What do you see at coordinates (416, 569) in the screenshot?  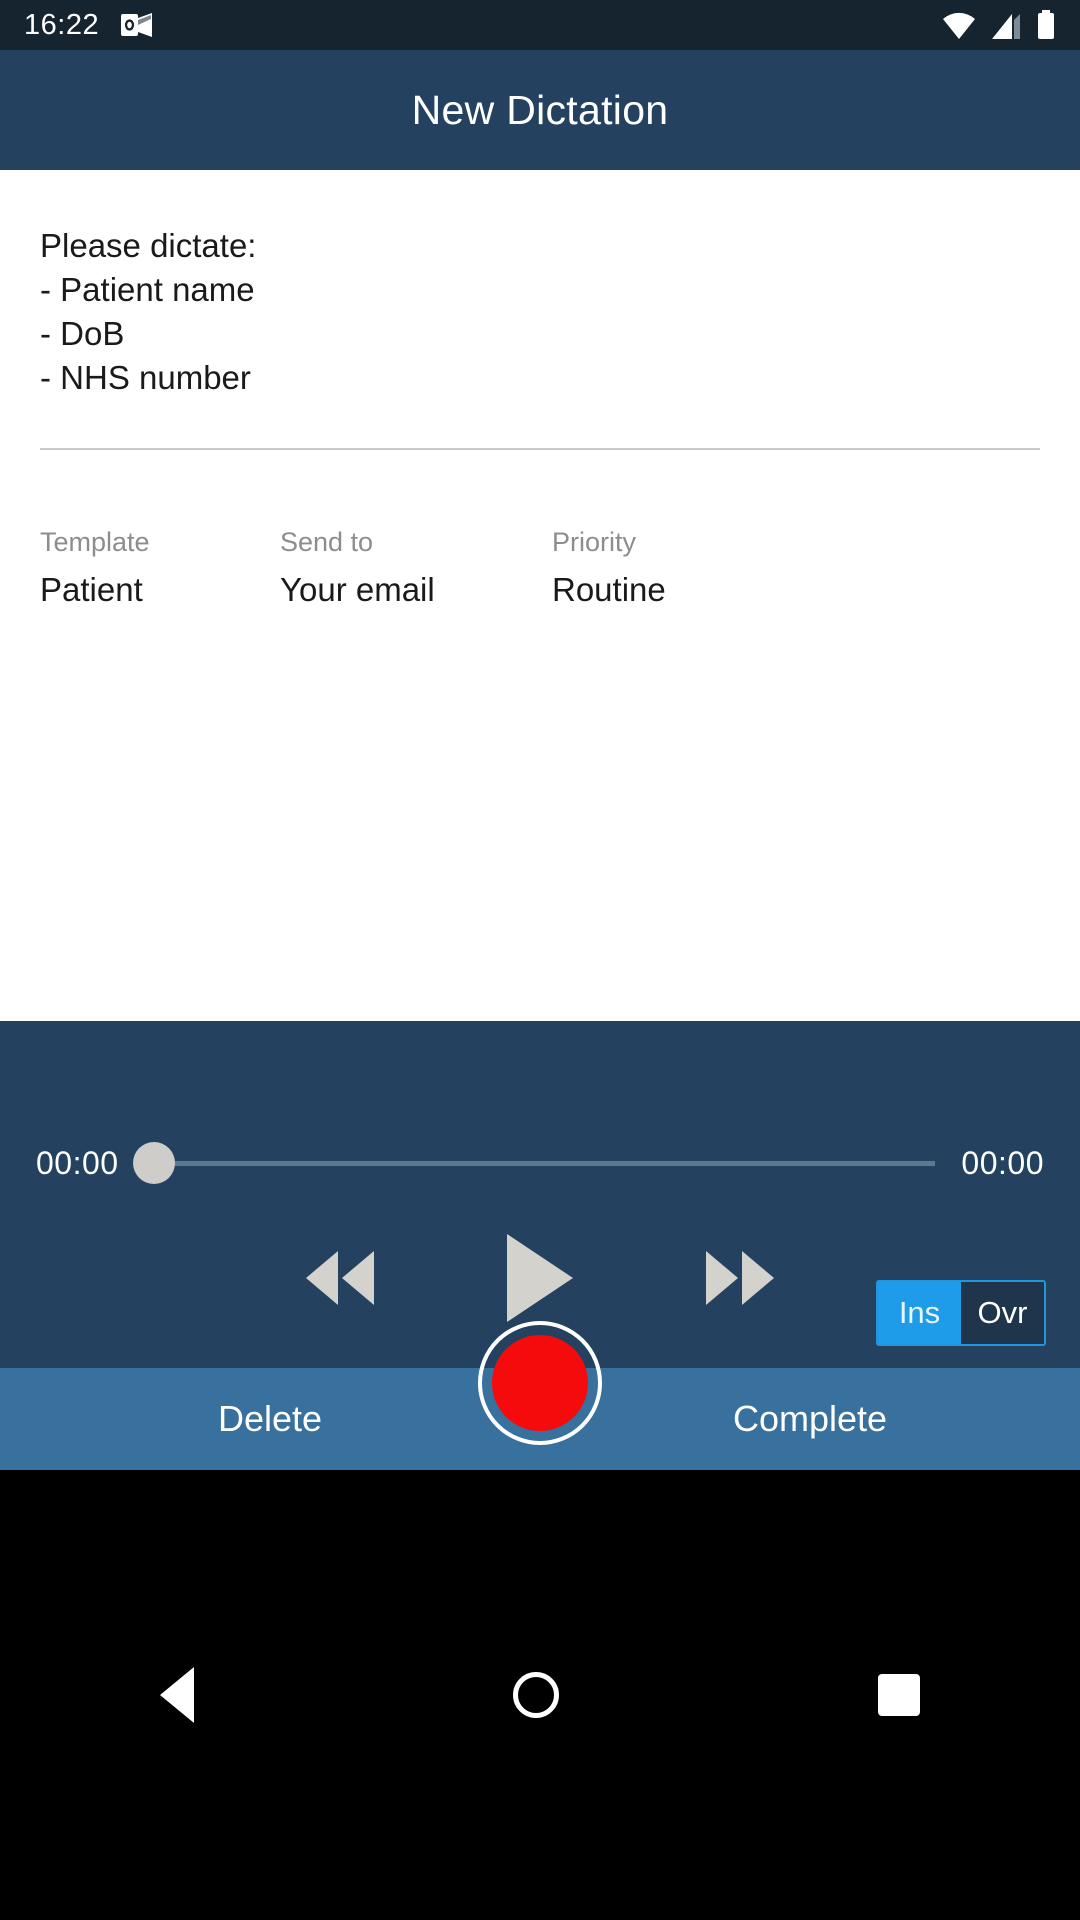 I see `metadata-field-send-to: Send to Your email` at bounding box center [416, 569].